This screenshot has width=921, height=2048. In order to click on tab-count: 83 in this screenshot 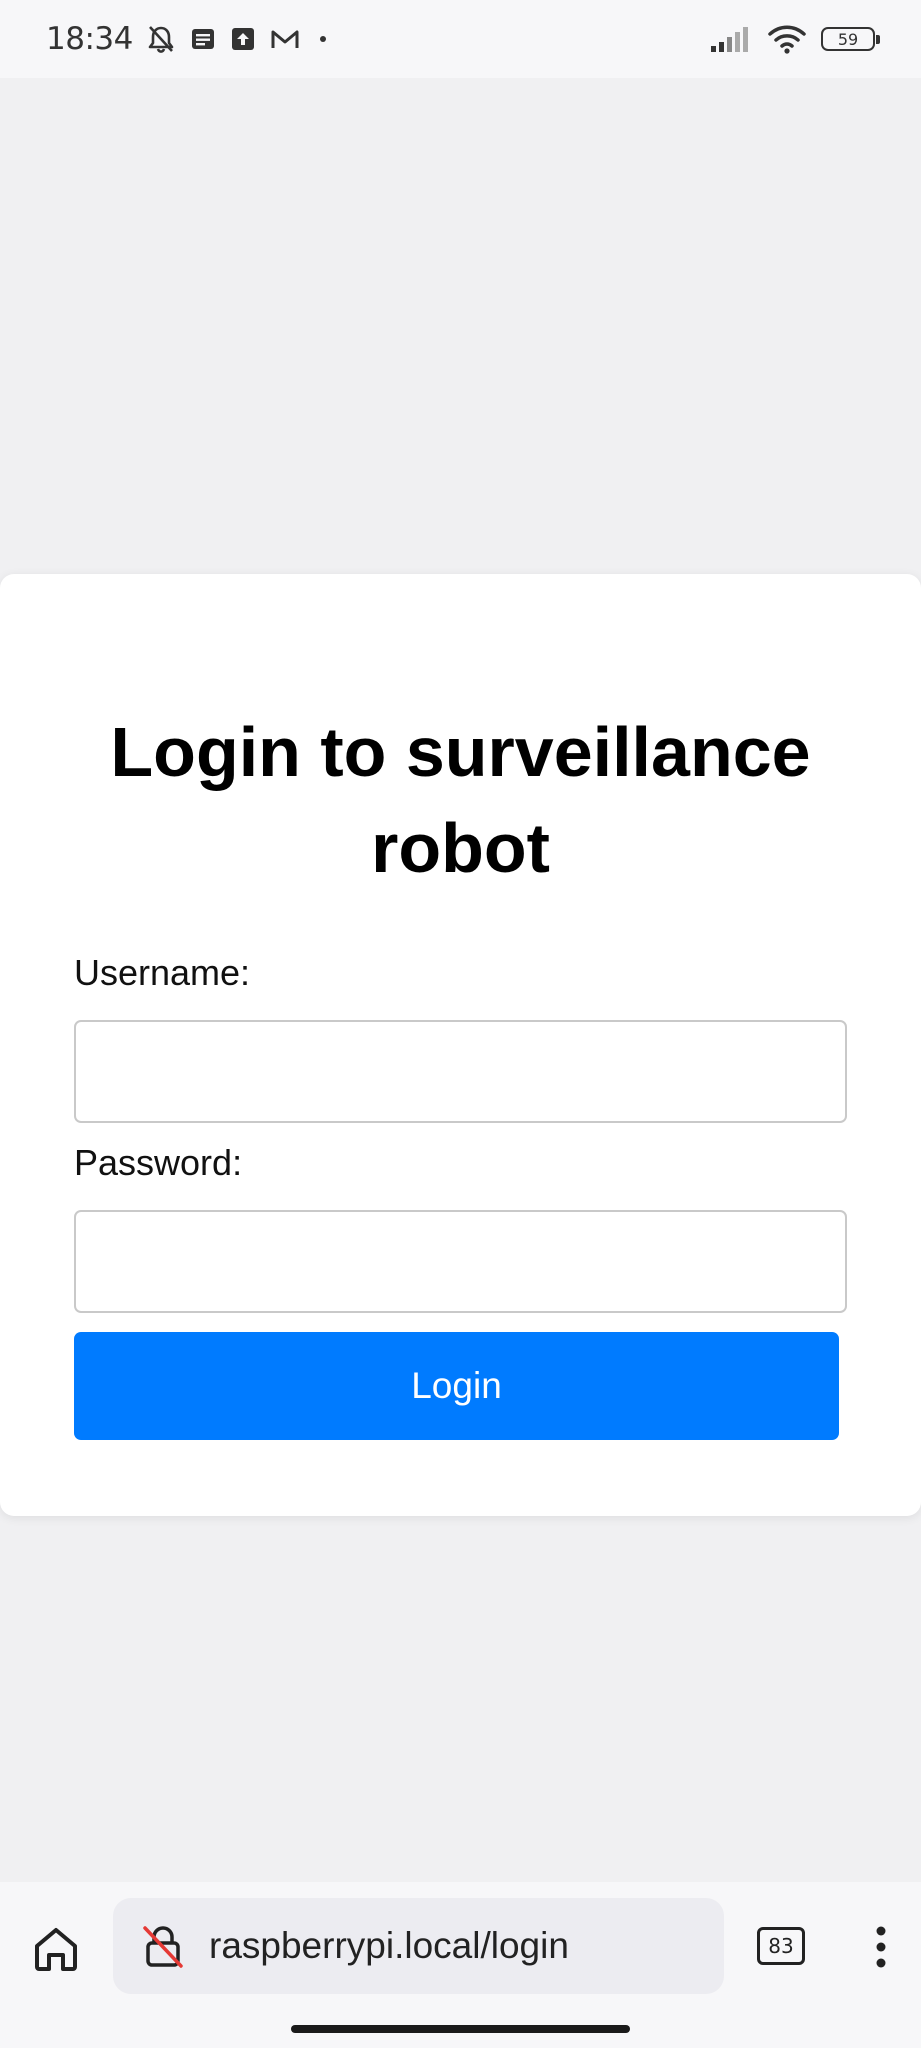, I will do `click(781, 1946)`.